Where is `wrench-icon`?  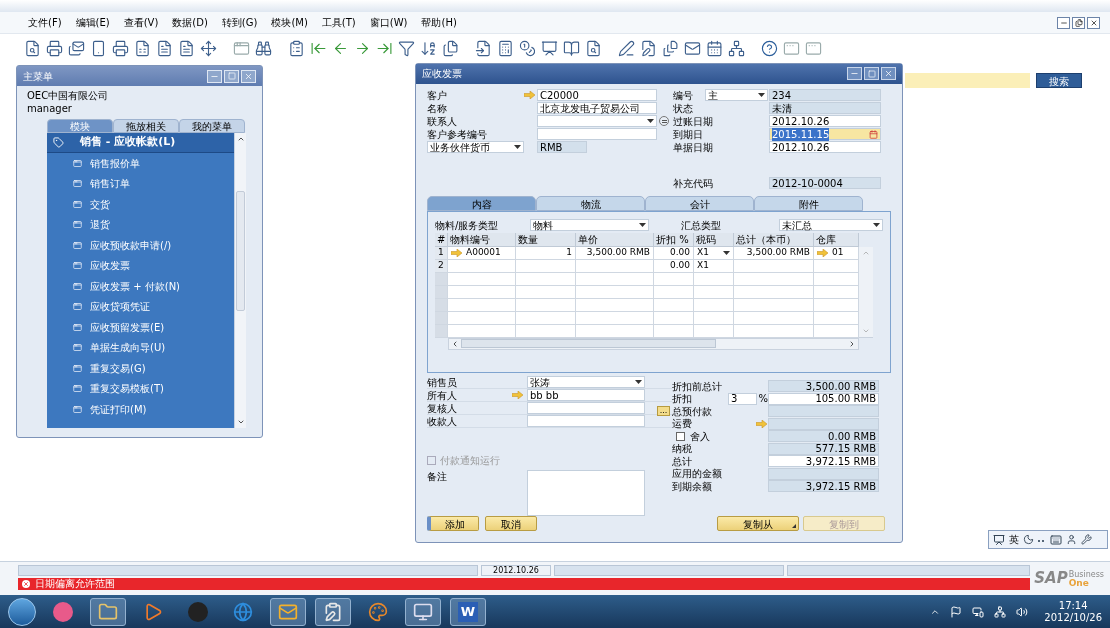
wrench-icon is located at coordinates (1086, 539).